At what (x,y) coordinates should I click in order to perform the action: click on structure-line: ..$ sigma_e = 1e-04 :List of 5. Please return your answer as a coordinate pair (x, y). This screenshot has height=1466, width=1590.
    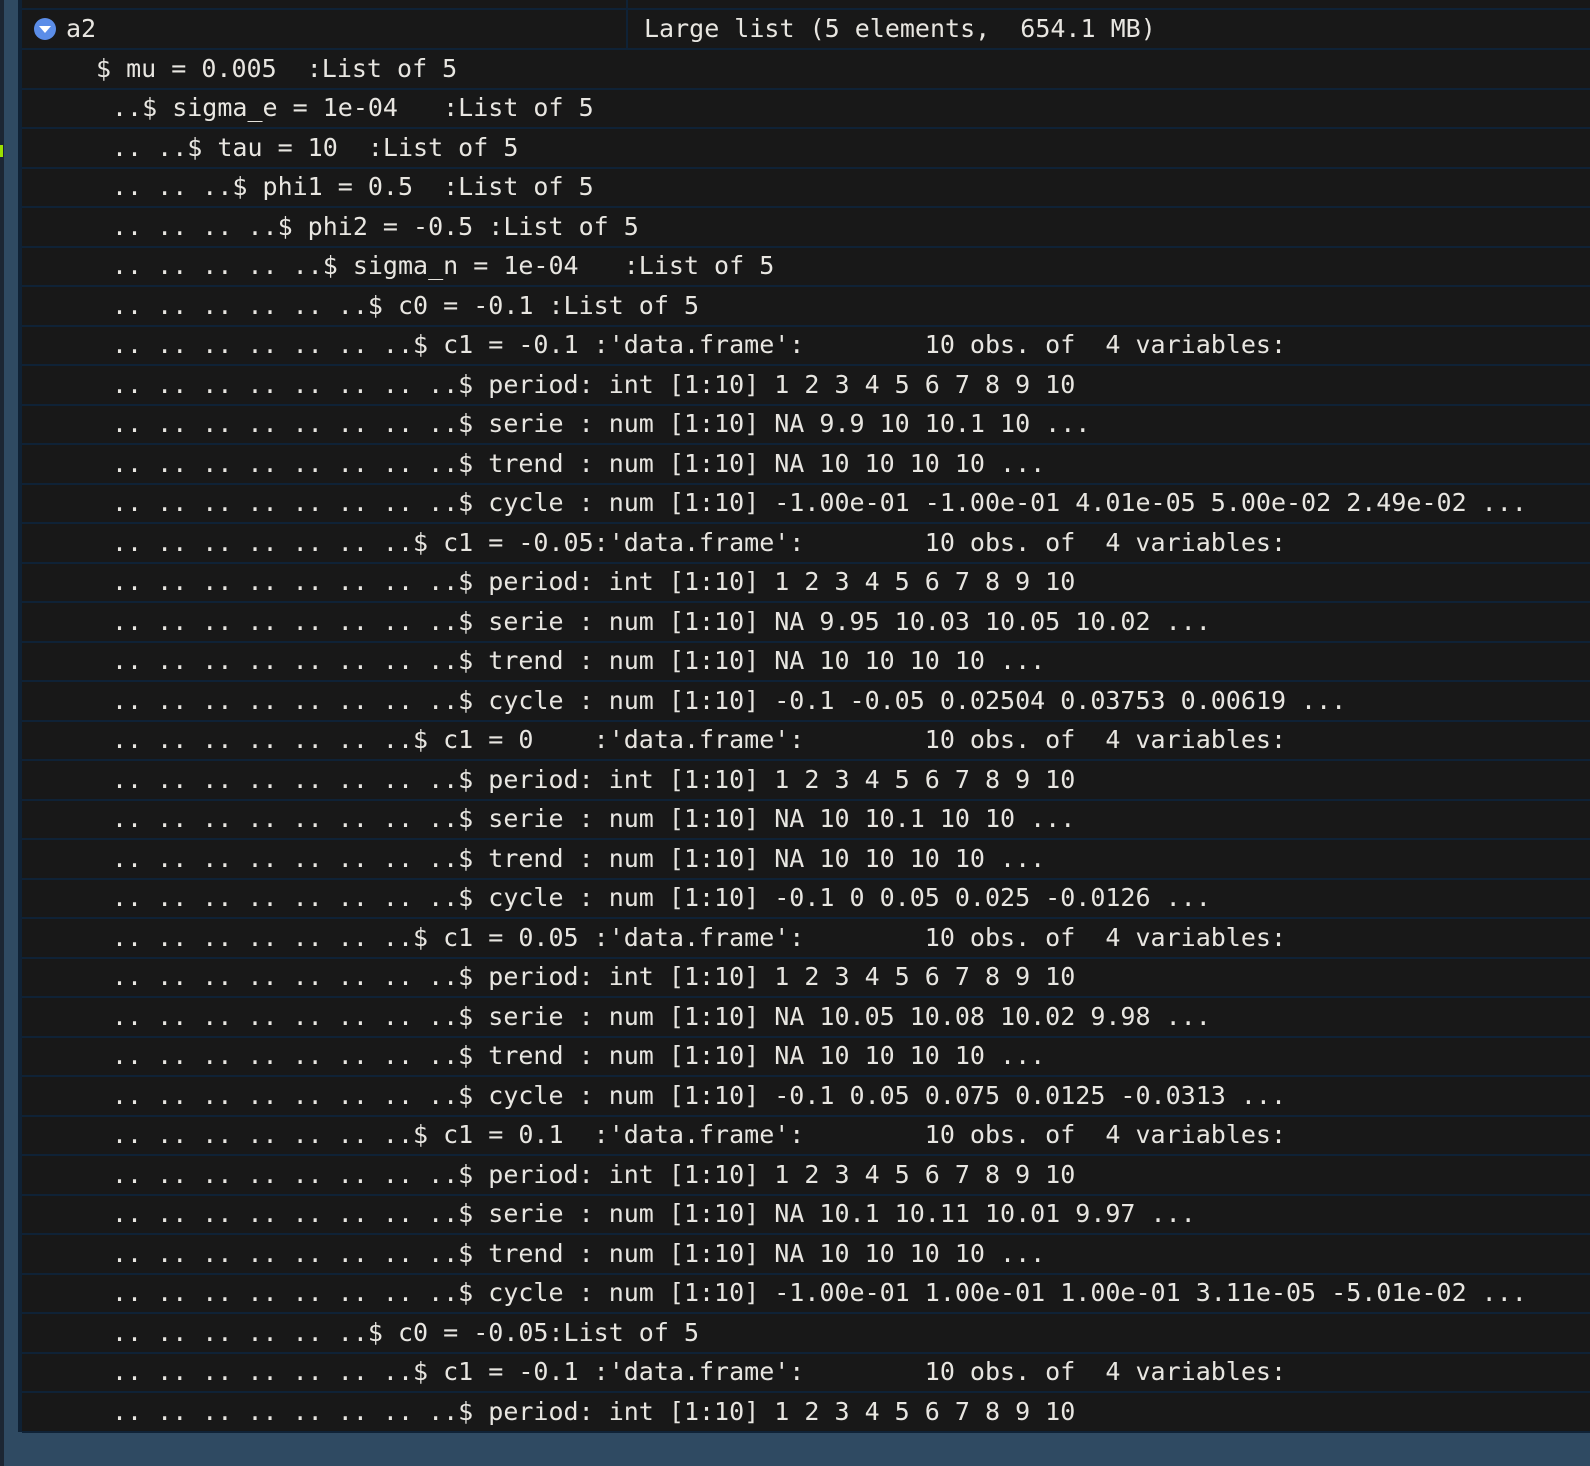
    Looking at the image, I should click on (806, 109).